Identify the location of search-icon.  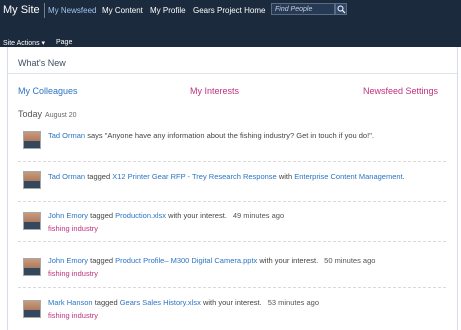
(341, 9).